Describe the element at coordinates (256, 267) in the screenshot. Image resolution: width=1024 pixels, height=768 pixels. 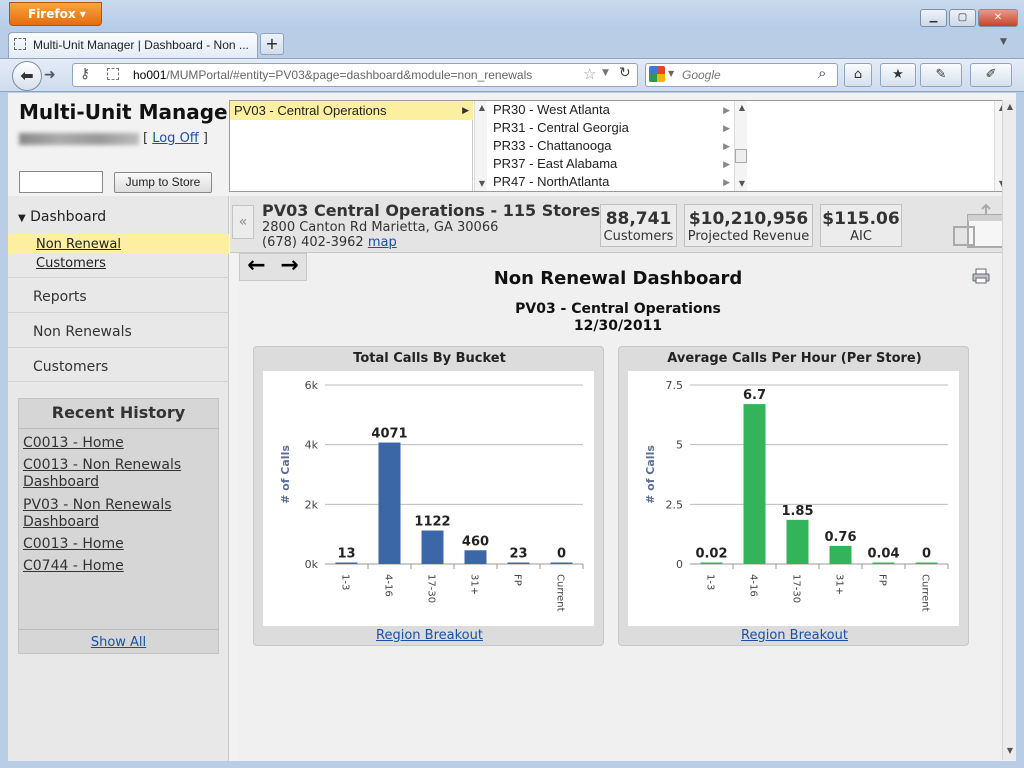
I see `back-arrow-icon: ←` at that location.